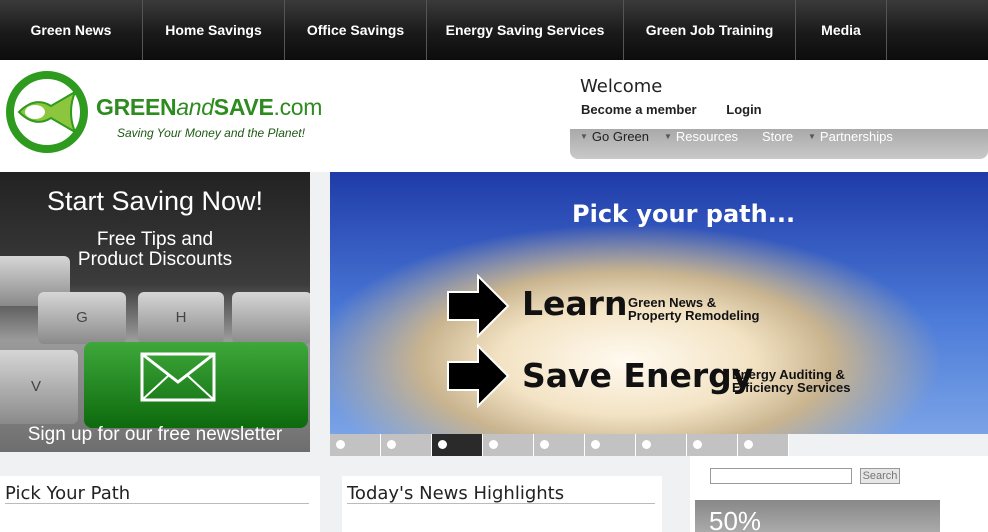 This screenshot has height=532, width=988. I want to click on nav-green-job-training: Green Job Training, so click(710, 30).